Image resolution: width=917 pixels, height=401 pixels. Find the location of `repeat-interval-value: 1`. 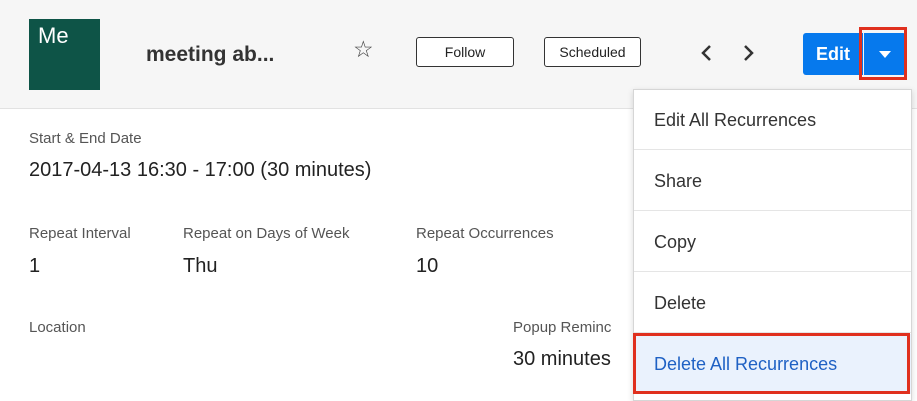

repeat-interval-value: 1 is located at coordinates (35, 266).